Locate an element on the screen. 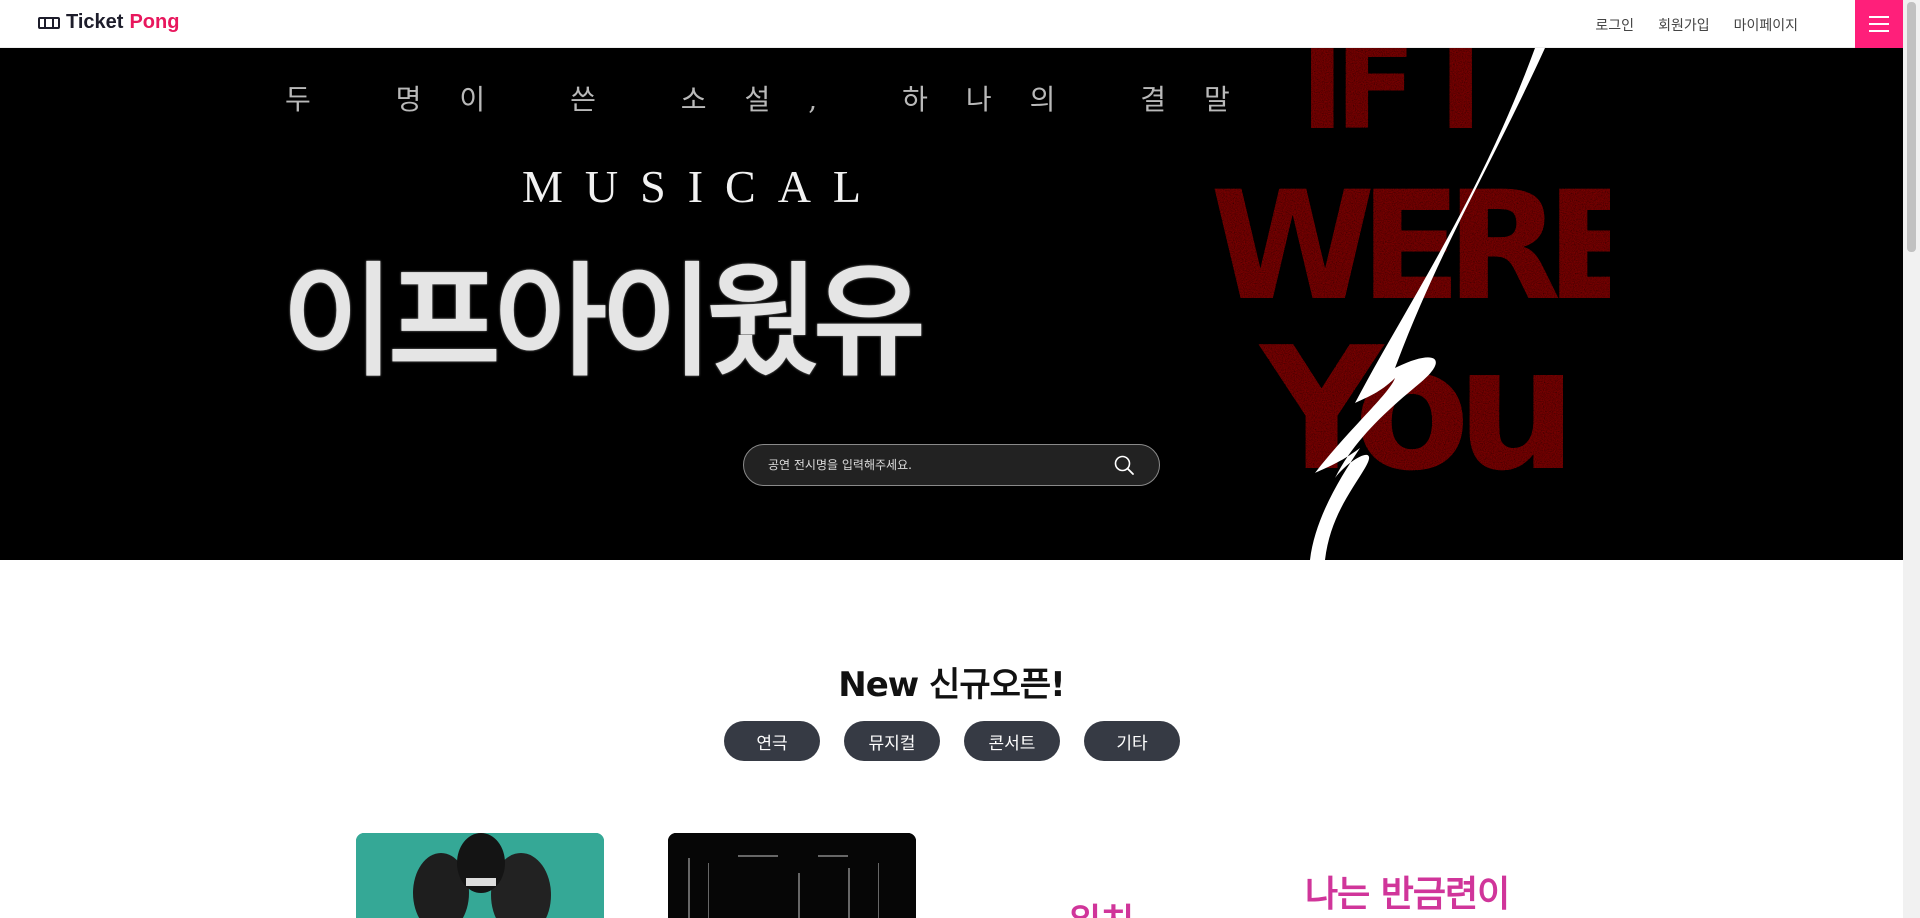 The height and width of the screenshot is (918, 1920). tab-musical: 뮤지컬 is located at coordinates (892, 741).